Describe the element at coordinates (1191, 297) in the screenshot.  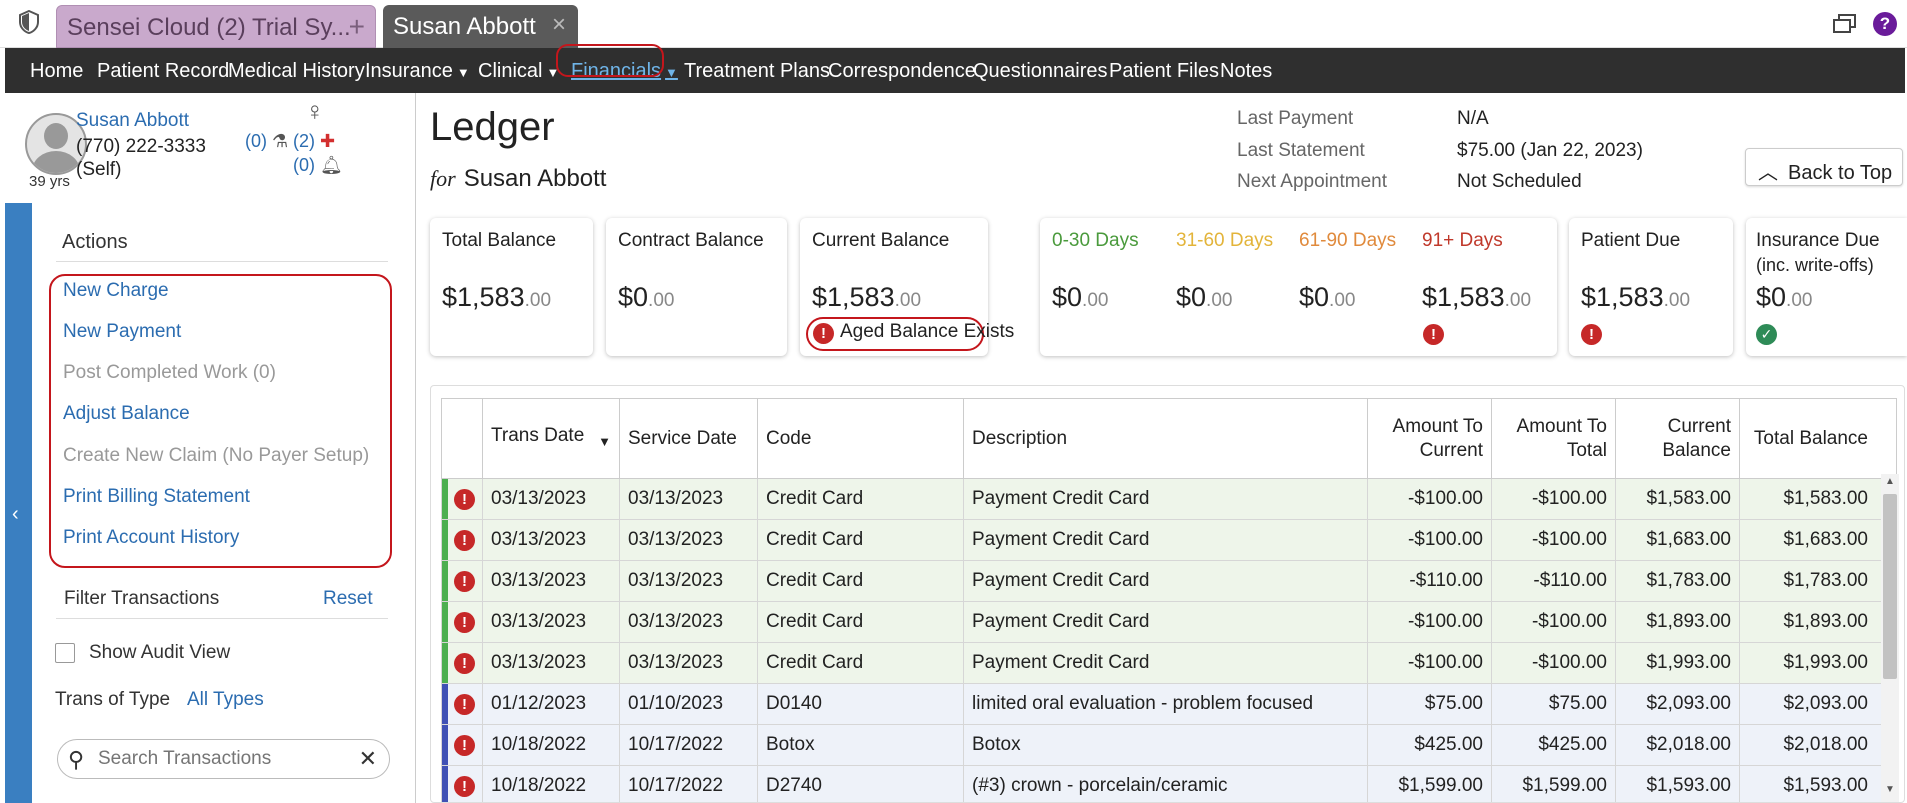
I see `card-dollars: $0` at that location.